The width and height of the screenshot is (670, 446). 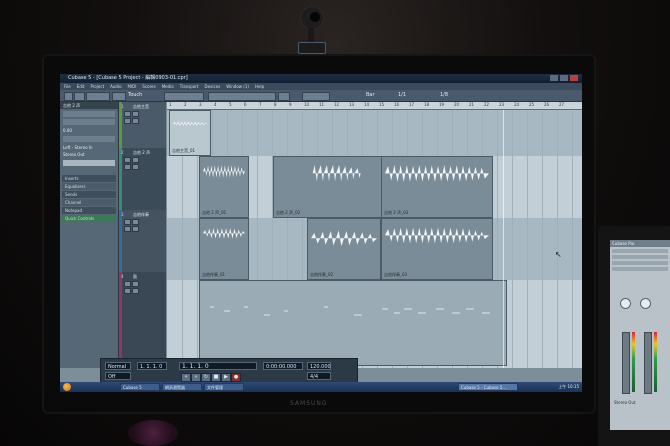 I want to click on minimize-button, so click(x=554, y=78).